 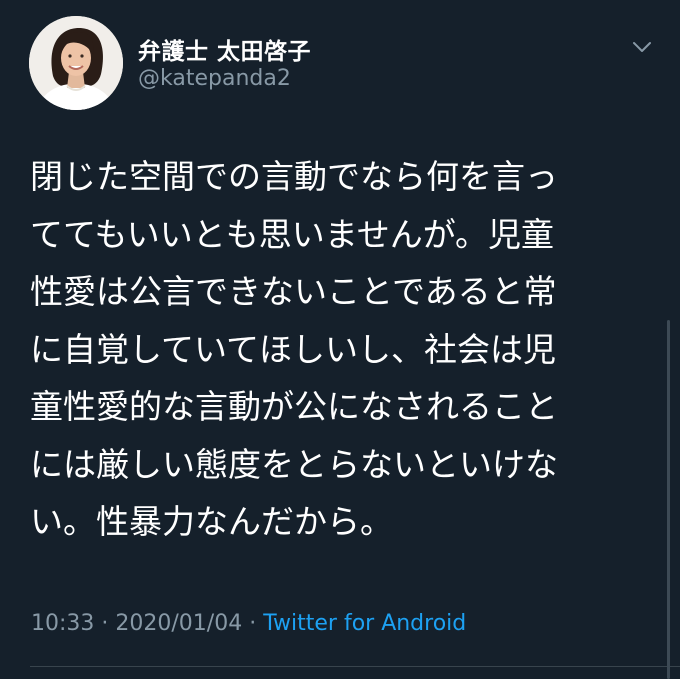 I want to click on tweet-text-line: に自覚していてほしいし、社会は児, so click(x=293, y=349).